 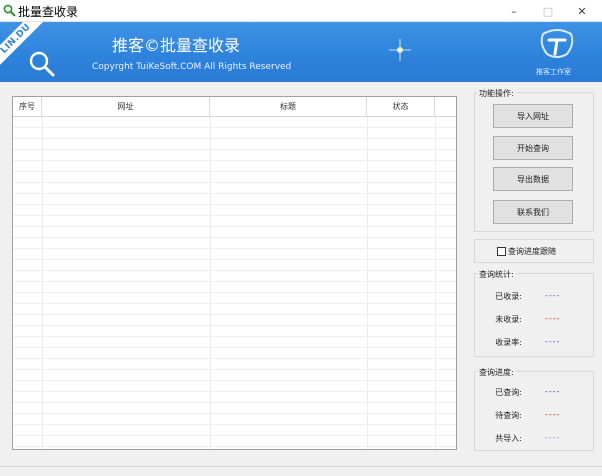 I want to click on contact-us-button: 联系我们, so click(x=533, y=212).